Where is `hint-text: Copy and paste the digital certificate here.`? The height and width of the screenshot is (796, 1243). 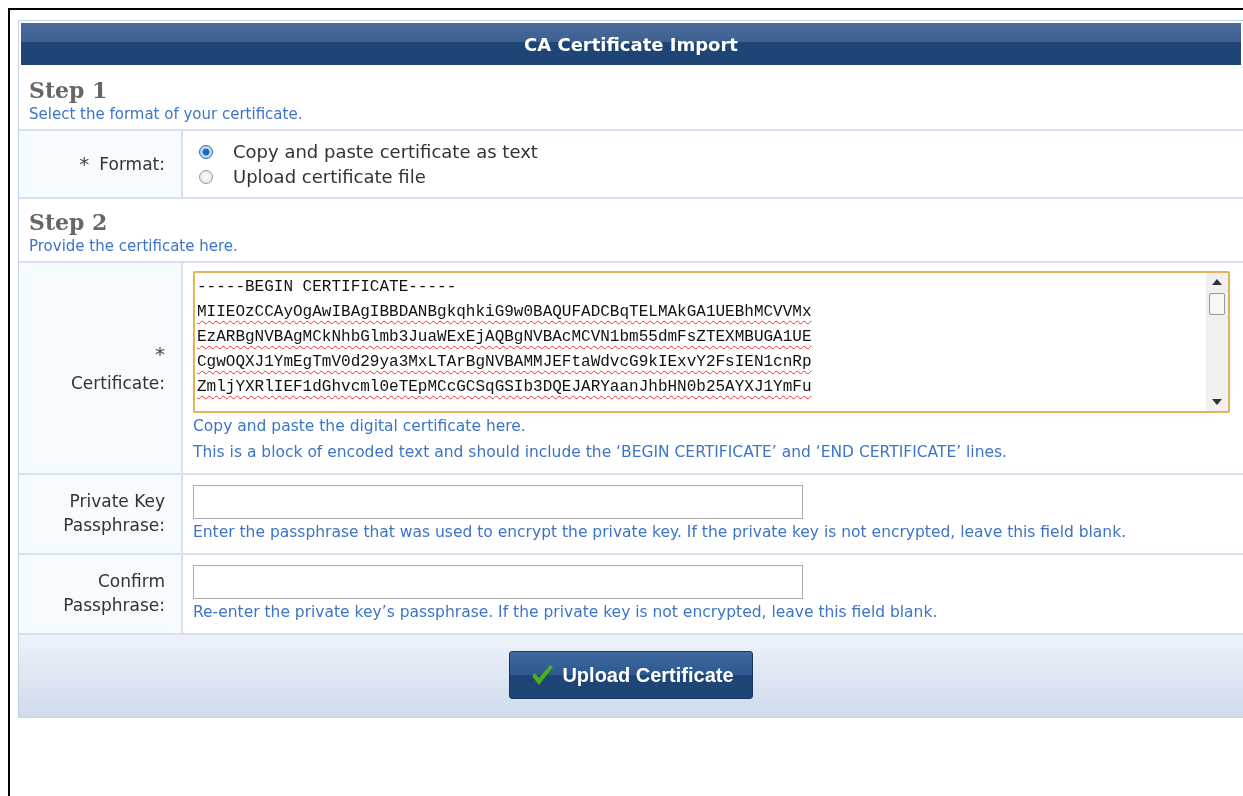
hint-text: Copy and paste the digital certificate here. is located at coordinates (360, 426).